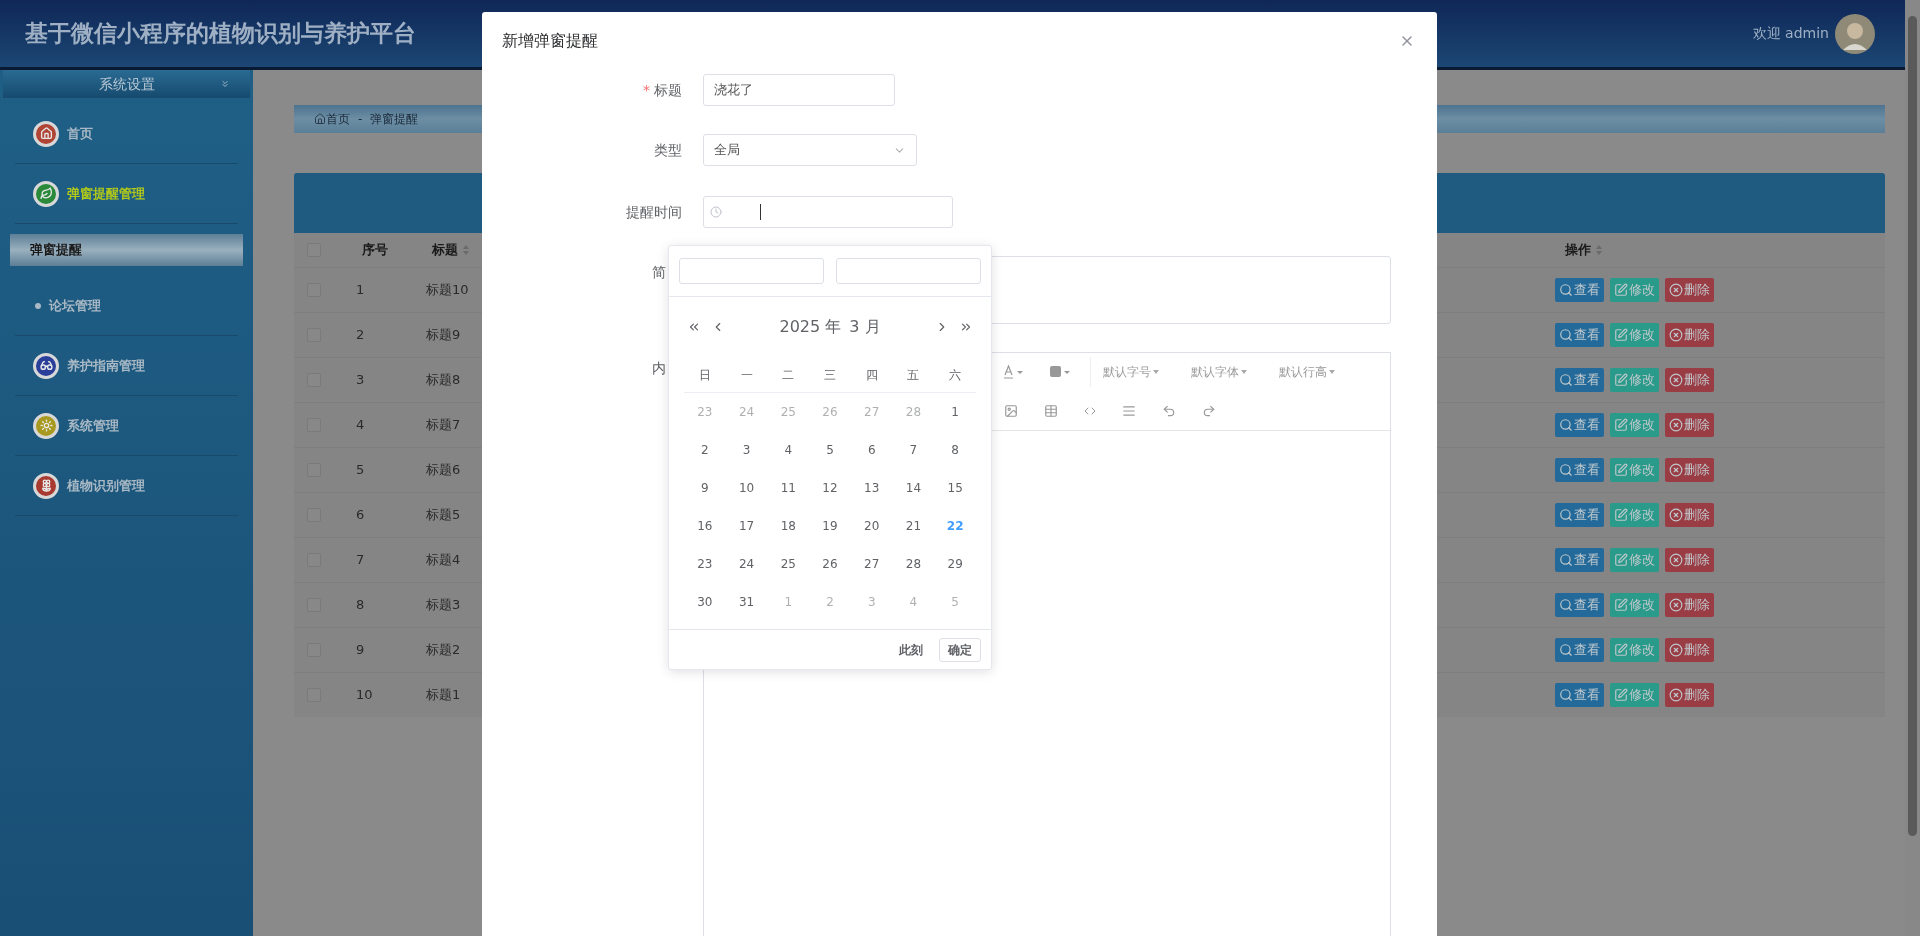 This screenshot has width=1920, height=936. Describe the element at coordinates (1578, 250) in the screenshot. I see `column-header: 操作` at that location.